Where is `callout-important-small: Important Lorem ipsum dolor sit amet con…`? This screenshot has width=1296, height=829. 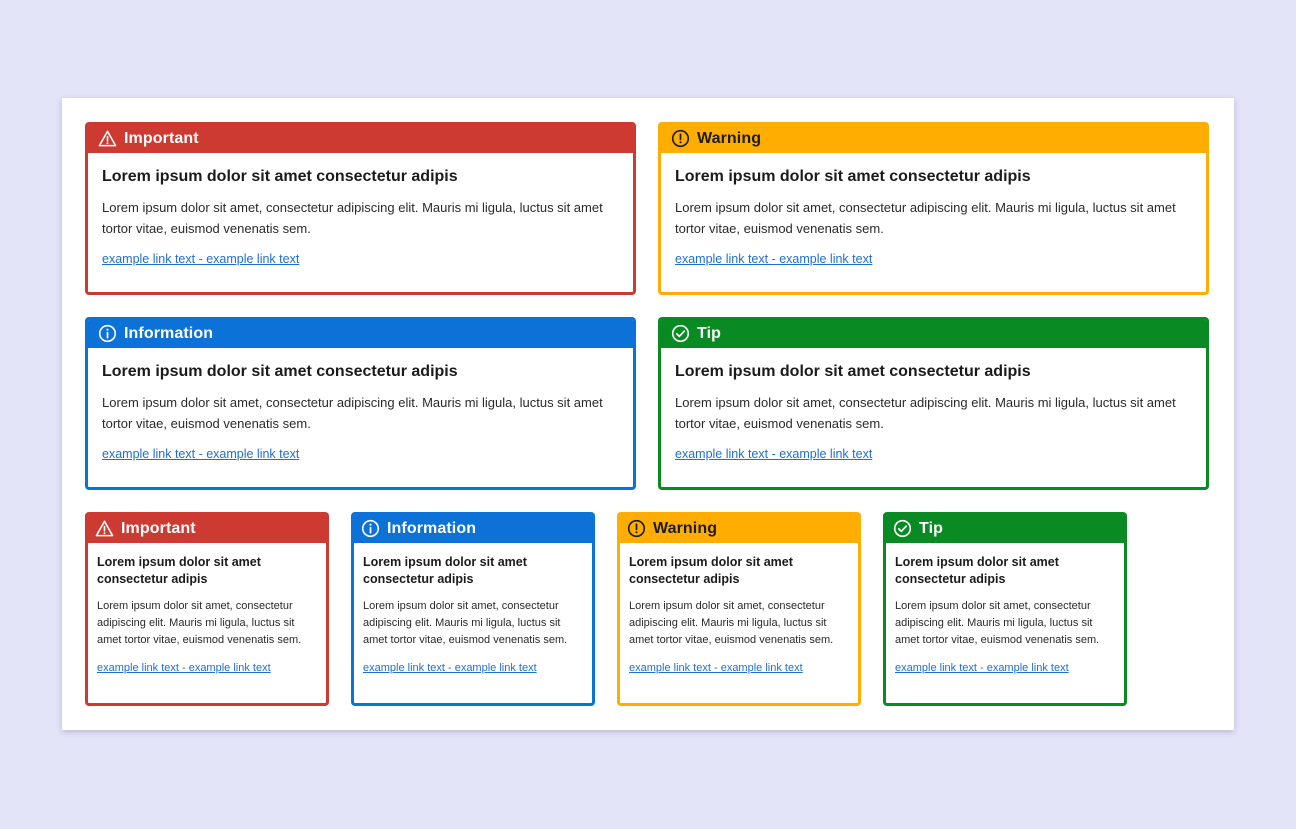
callout-important-small: Important Lorem ipsum dolor sit amet con… is located at coordinates (207, 609).